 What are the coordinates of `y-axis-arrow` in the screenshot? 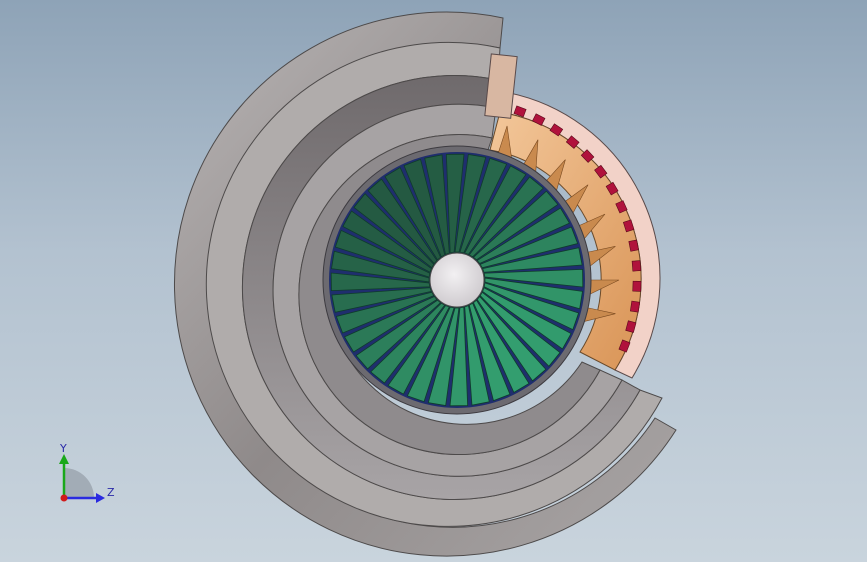 It's located at (64, 459).